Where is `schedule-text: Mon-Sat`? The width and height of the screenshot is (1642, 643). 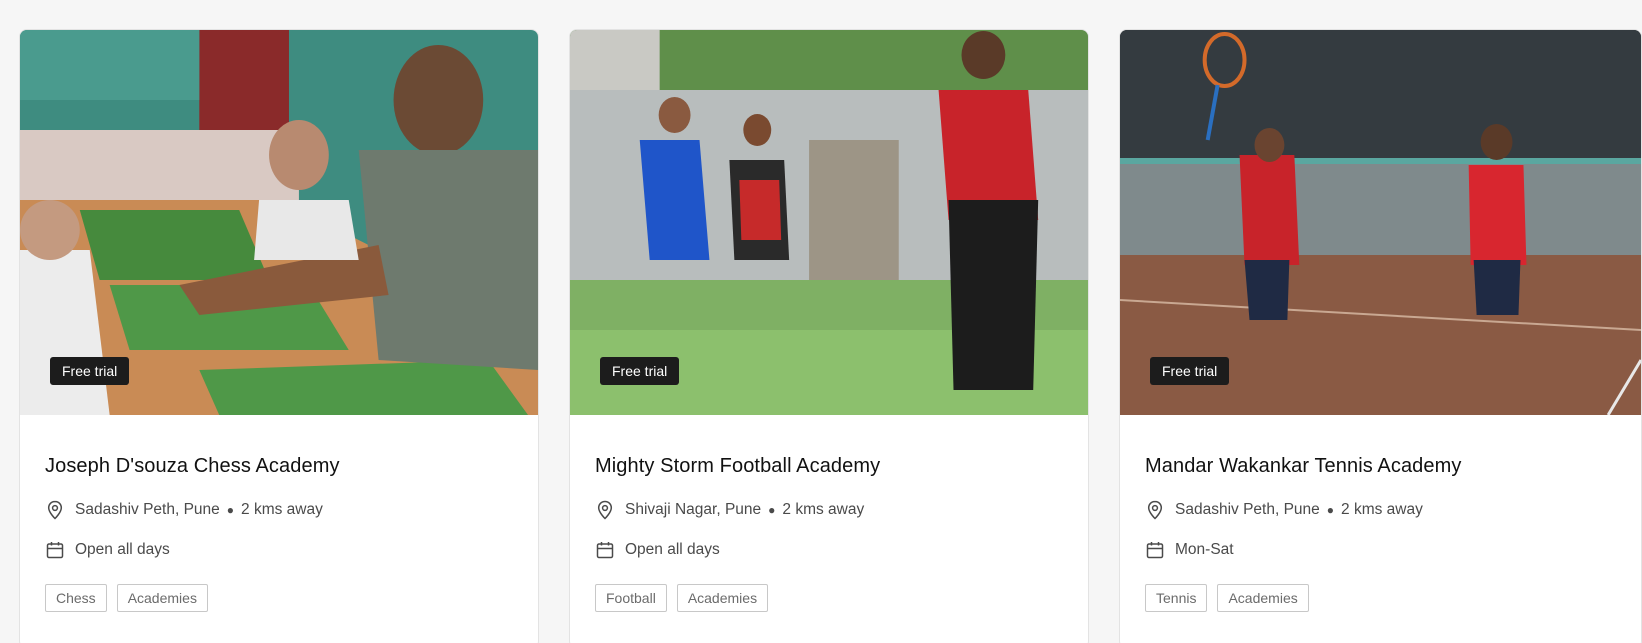 schedule-text: Mon-Sat is located at coordinates (1204, 549).